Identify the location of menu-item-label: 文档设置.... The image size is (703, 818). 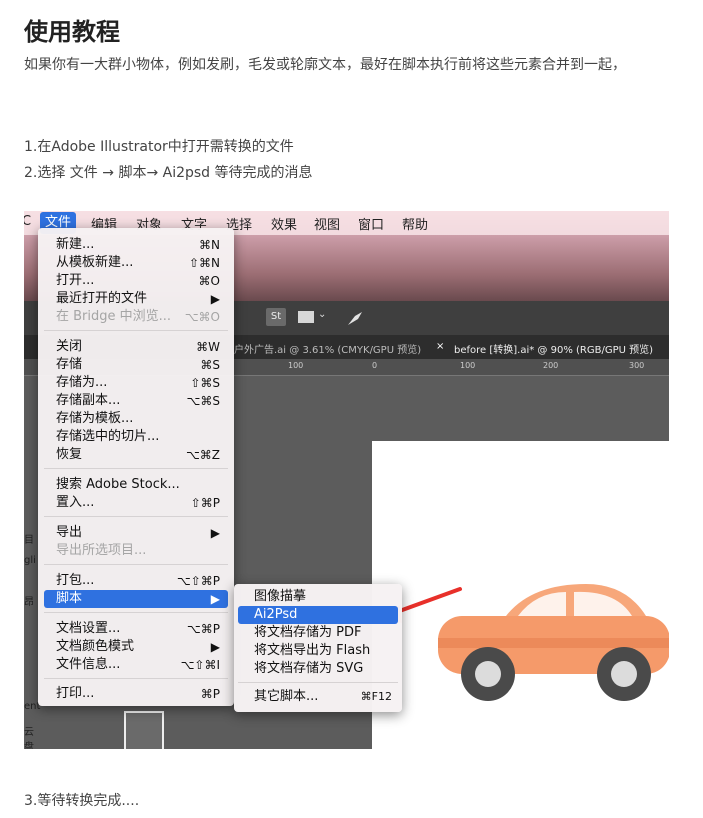
(88, 628).